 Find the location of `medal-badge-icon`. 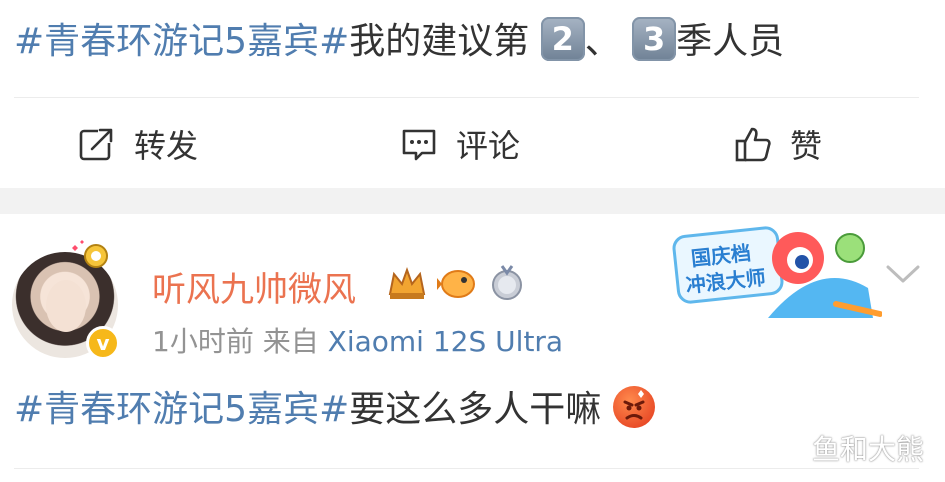

medal-badge-icon is located at coordinates (507, 283).